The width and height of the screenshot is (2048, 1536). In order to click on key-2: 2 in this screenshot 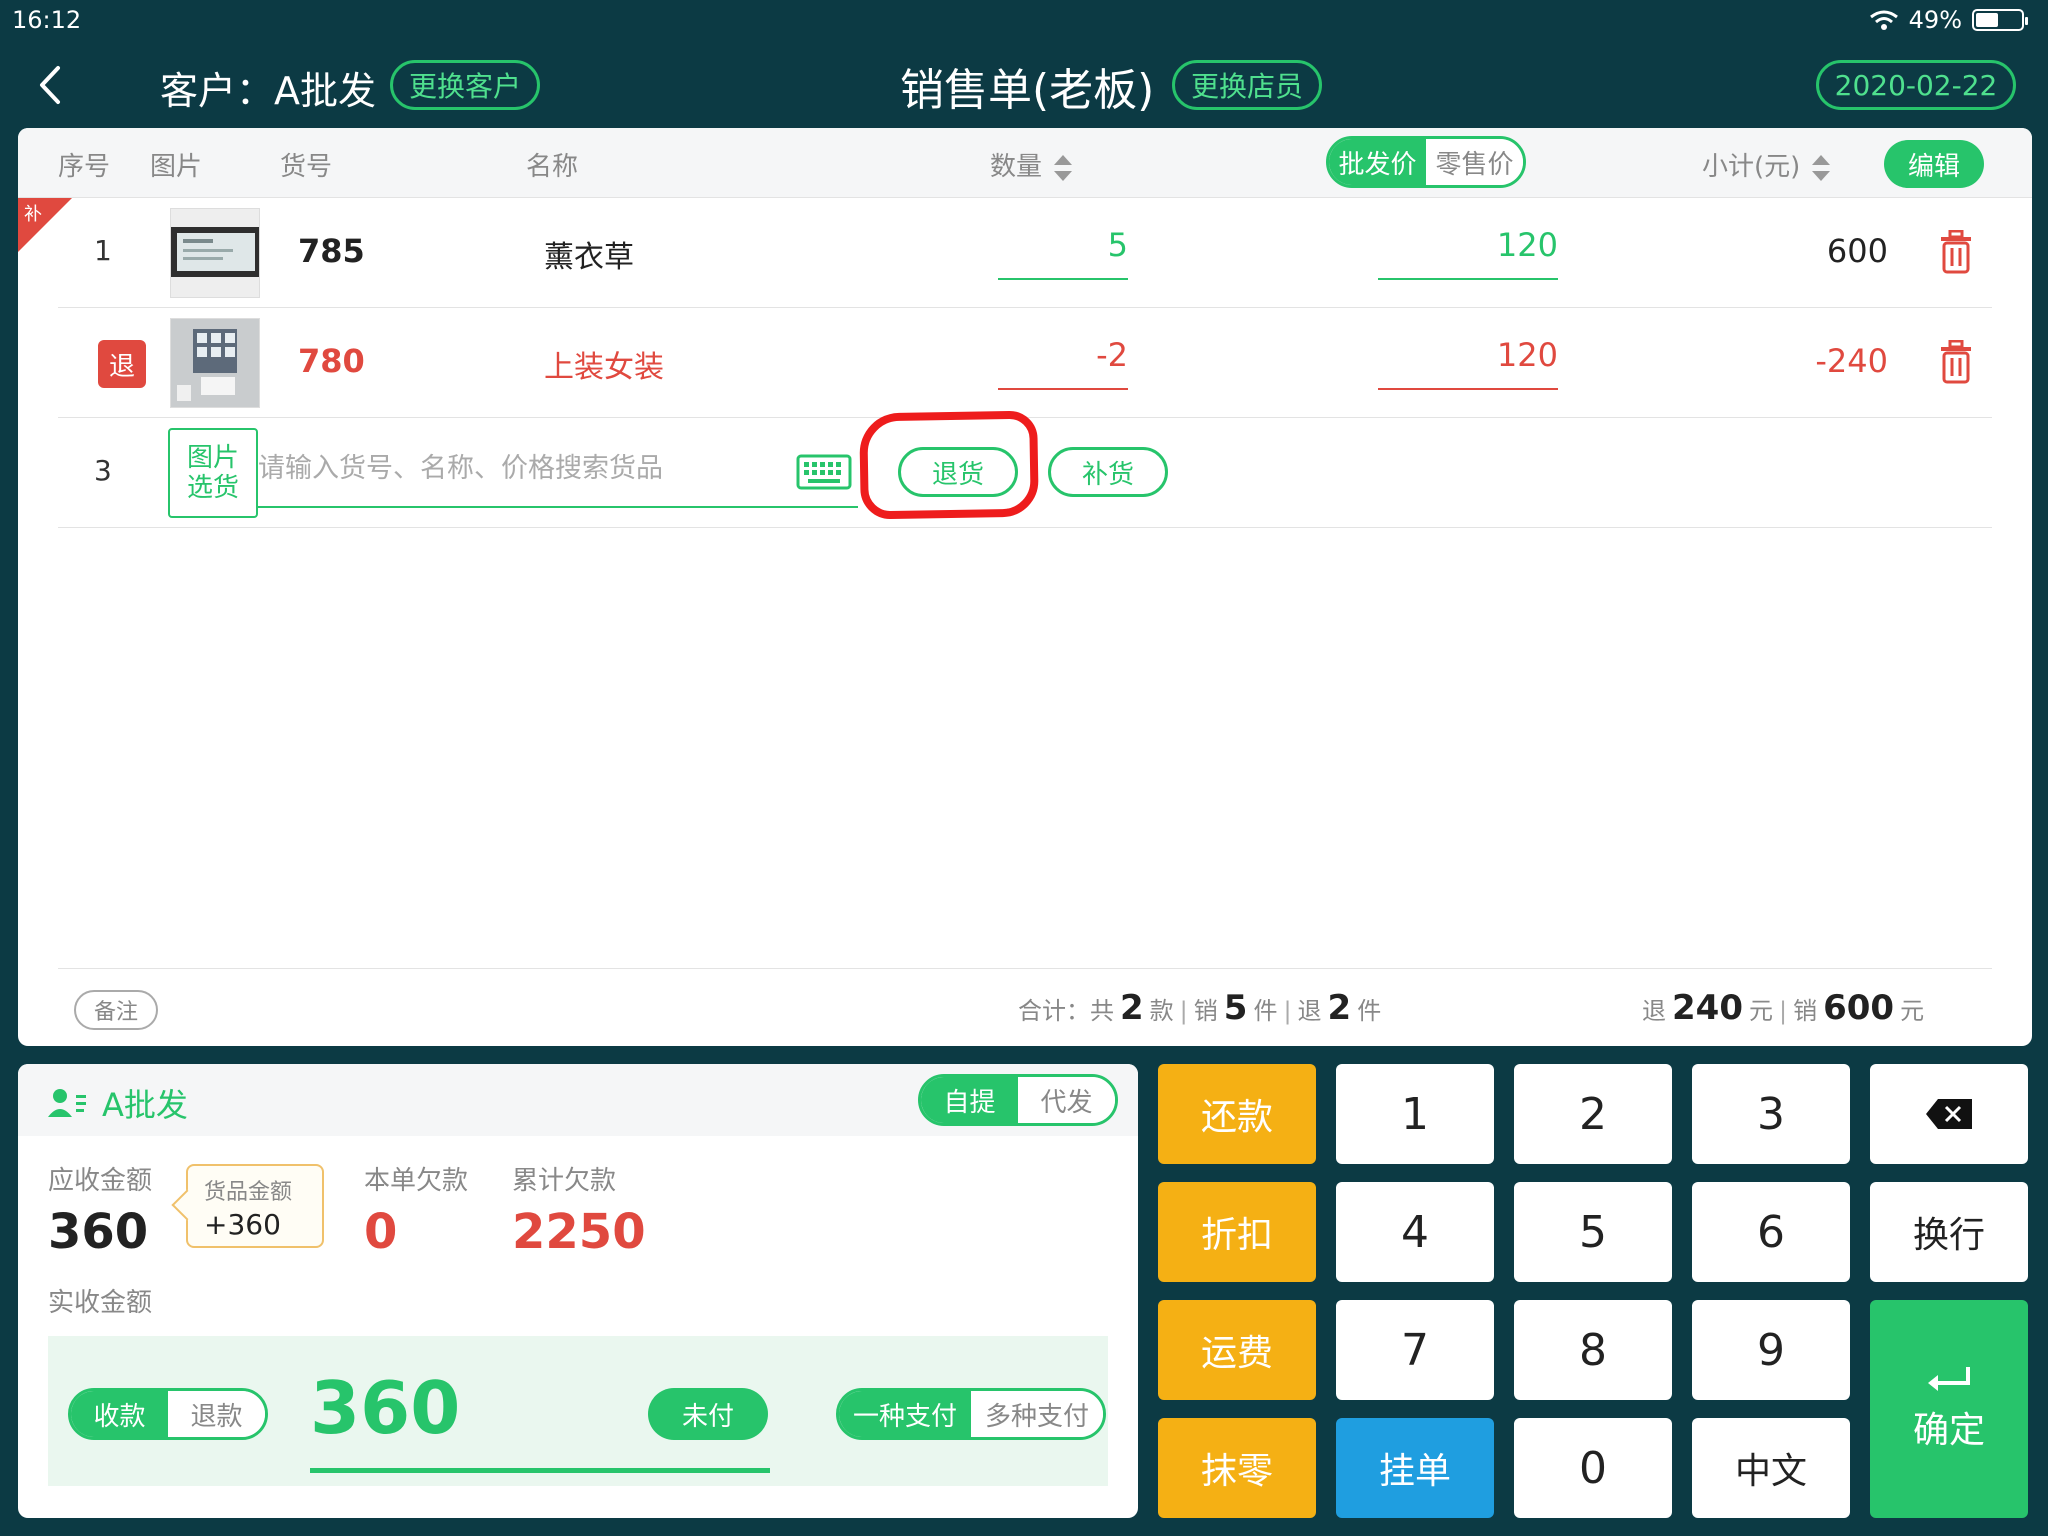, I will do `click(1593, 1114)`.